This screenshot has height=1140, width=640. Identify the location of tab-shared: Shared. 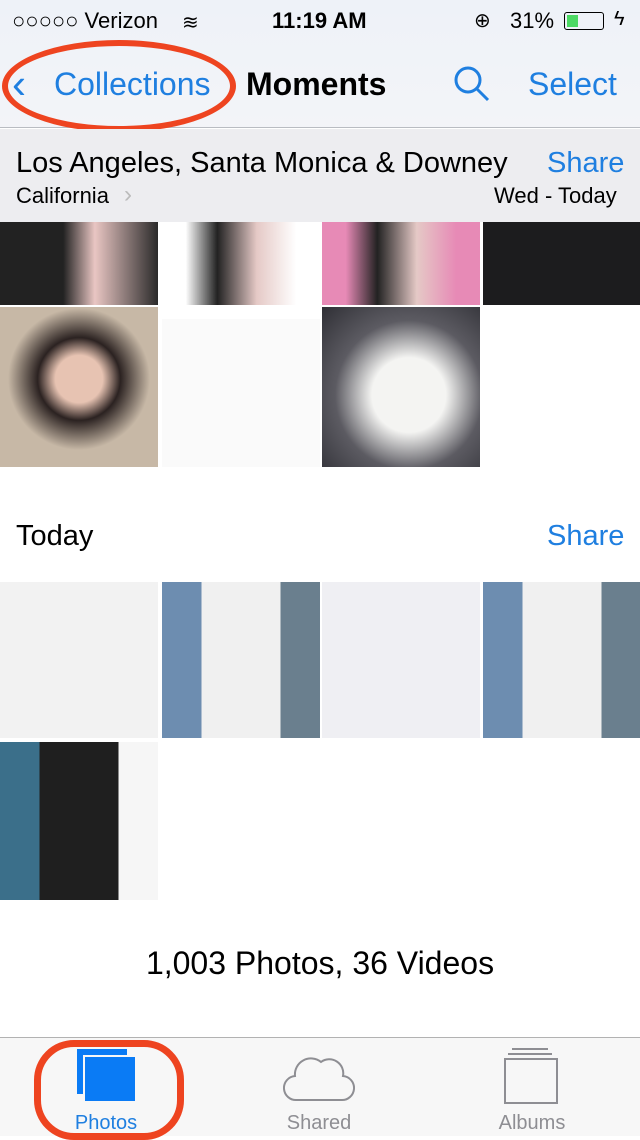
(319, 1087).